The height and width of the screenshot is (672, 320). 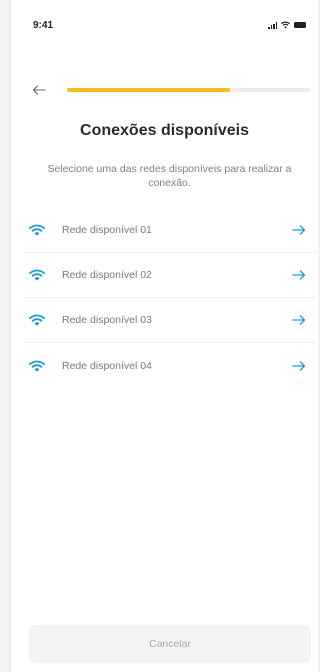 What do you see at coordinates (164, 130) in the screenshot?
I see `page-title: Conexões disponíveis` at bounding box center [164, 130].